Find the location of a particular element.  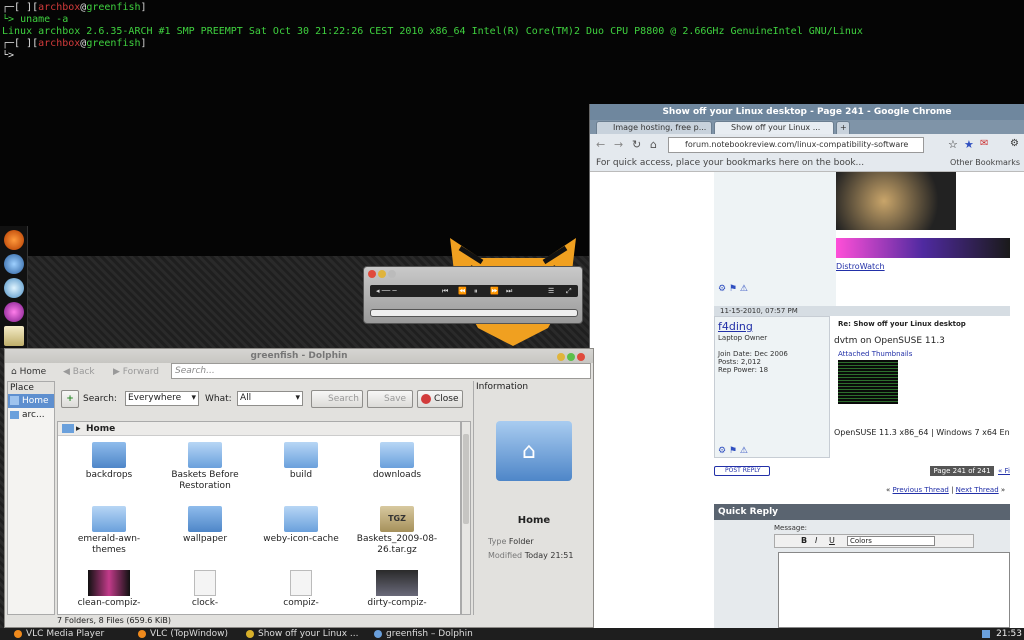

terminal-command: └> uname -a is located at coordinates (35, 19).